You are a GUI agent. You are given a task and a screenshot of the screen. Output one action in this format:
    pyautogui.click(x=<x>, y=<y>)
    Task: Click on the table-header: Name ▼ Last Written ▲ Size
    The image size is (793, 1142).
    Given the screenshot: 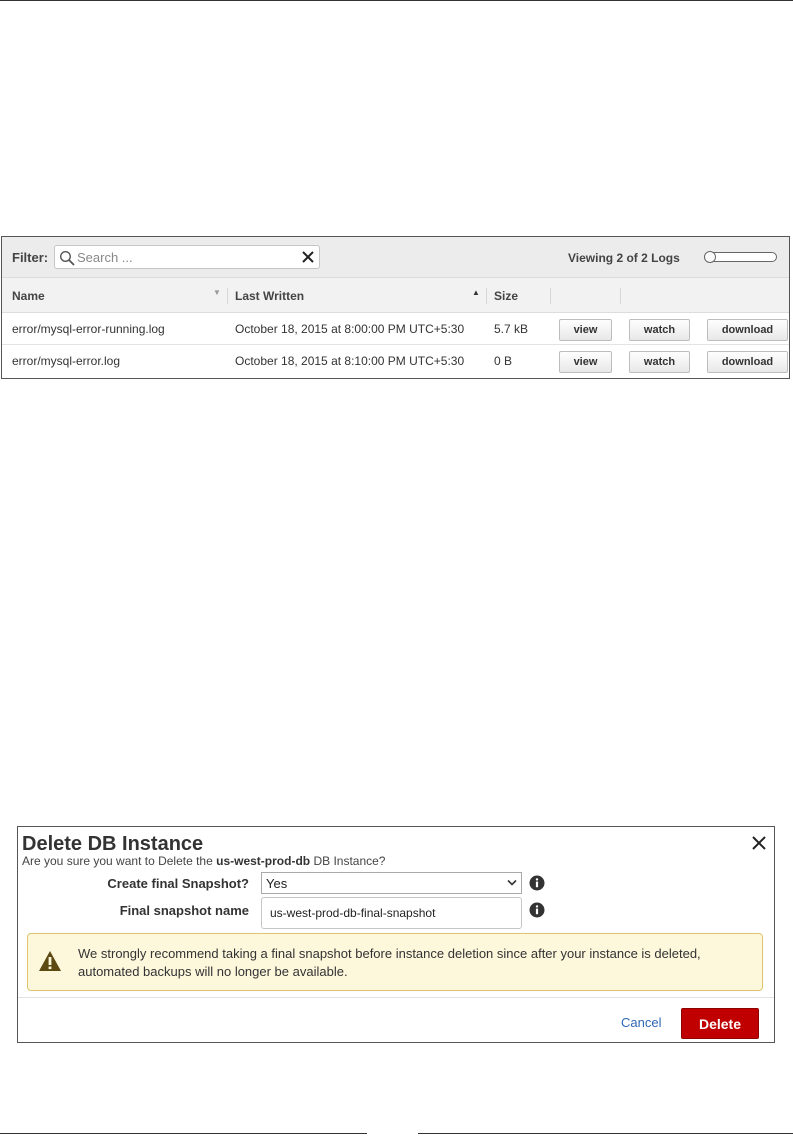 What is the action you would take?
    pyautogui.click(x=395, y=295)
    